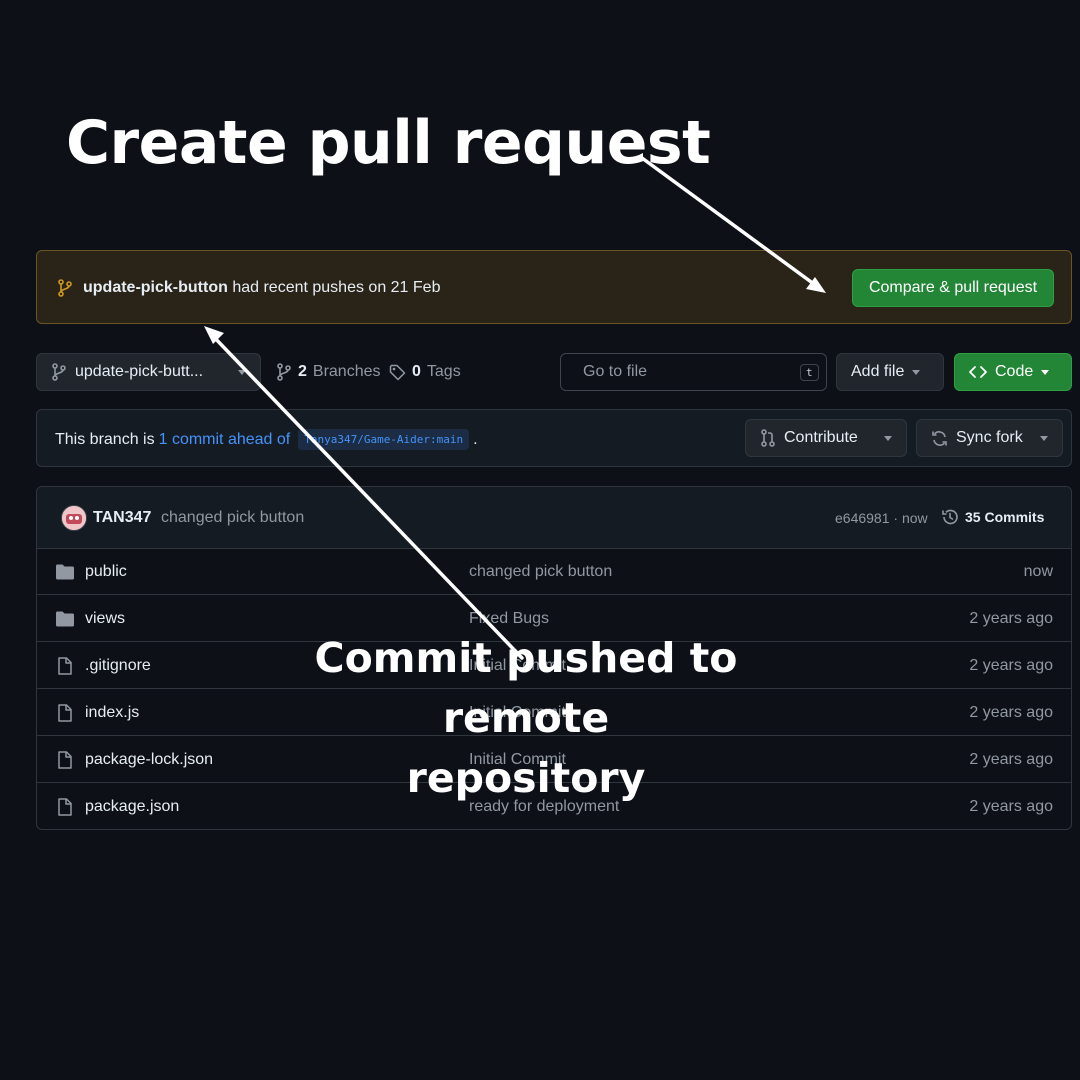  I want to click on file-commit-message: Fixed Bugs, so click(509, 619).